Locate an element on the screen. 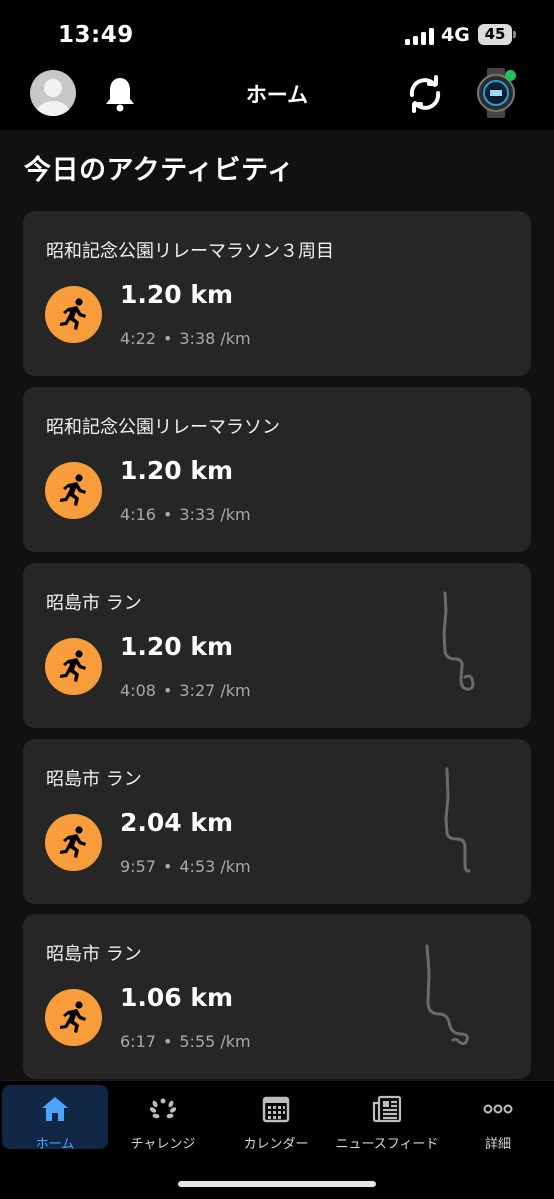  activity-pace: 3:38 /km is located at coordinates (215, 338).